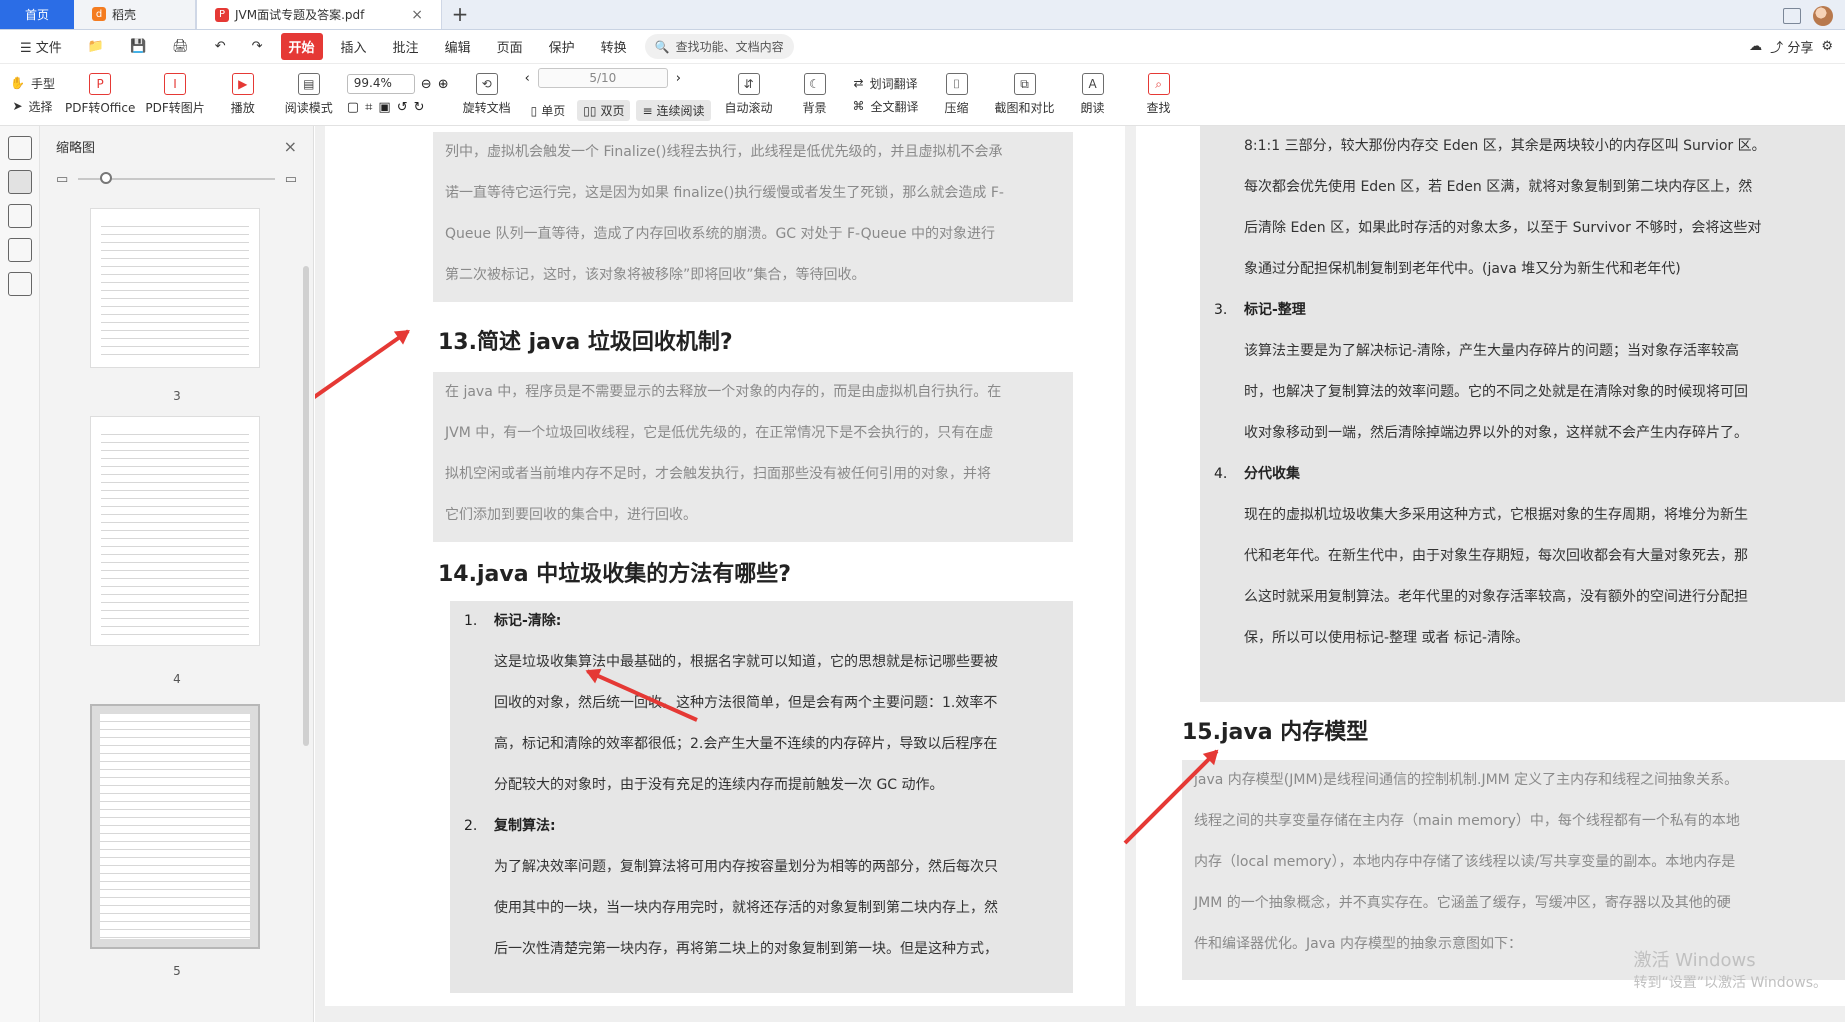  What do you see at coordinates (957, 94) in the screenshot?
I see `compress-button: ⌷ 压缩` at bounding box center [957, 94].